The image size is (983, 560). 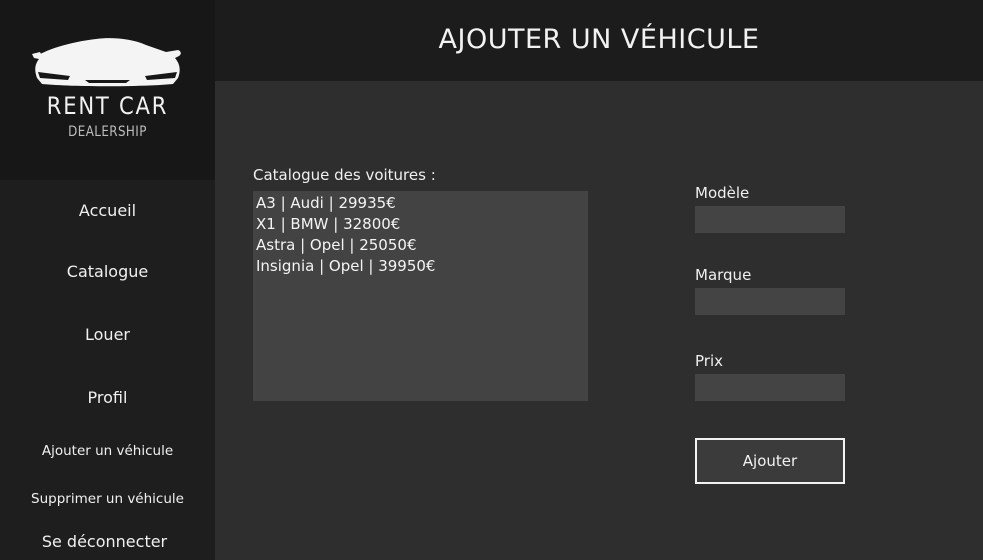 What do you see at coordinates (770, 219) in the screenshot?
I see `model-input` at bounding box center [770, 219].